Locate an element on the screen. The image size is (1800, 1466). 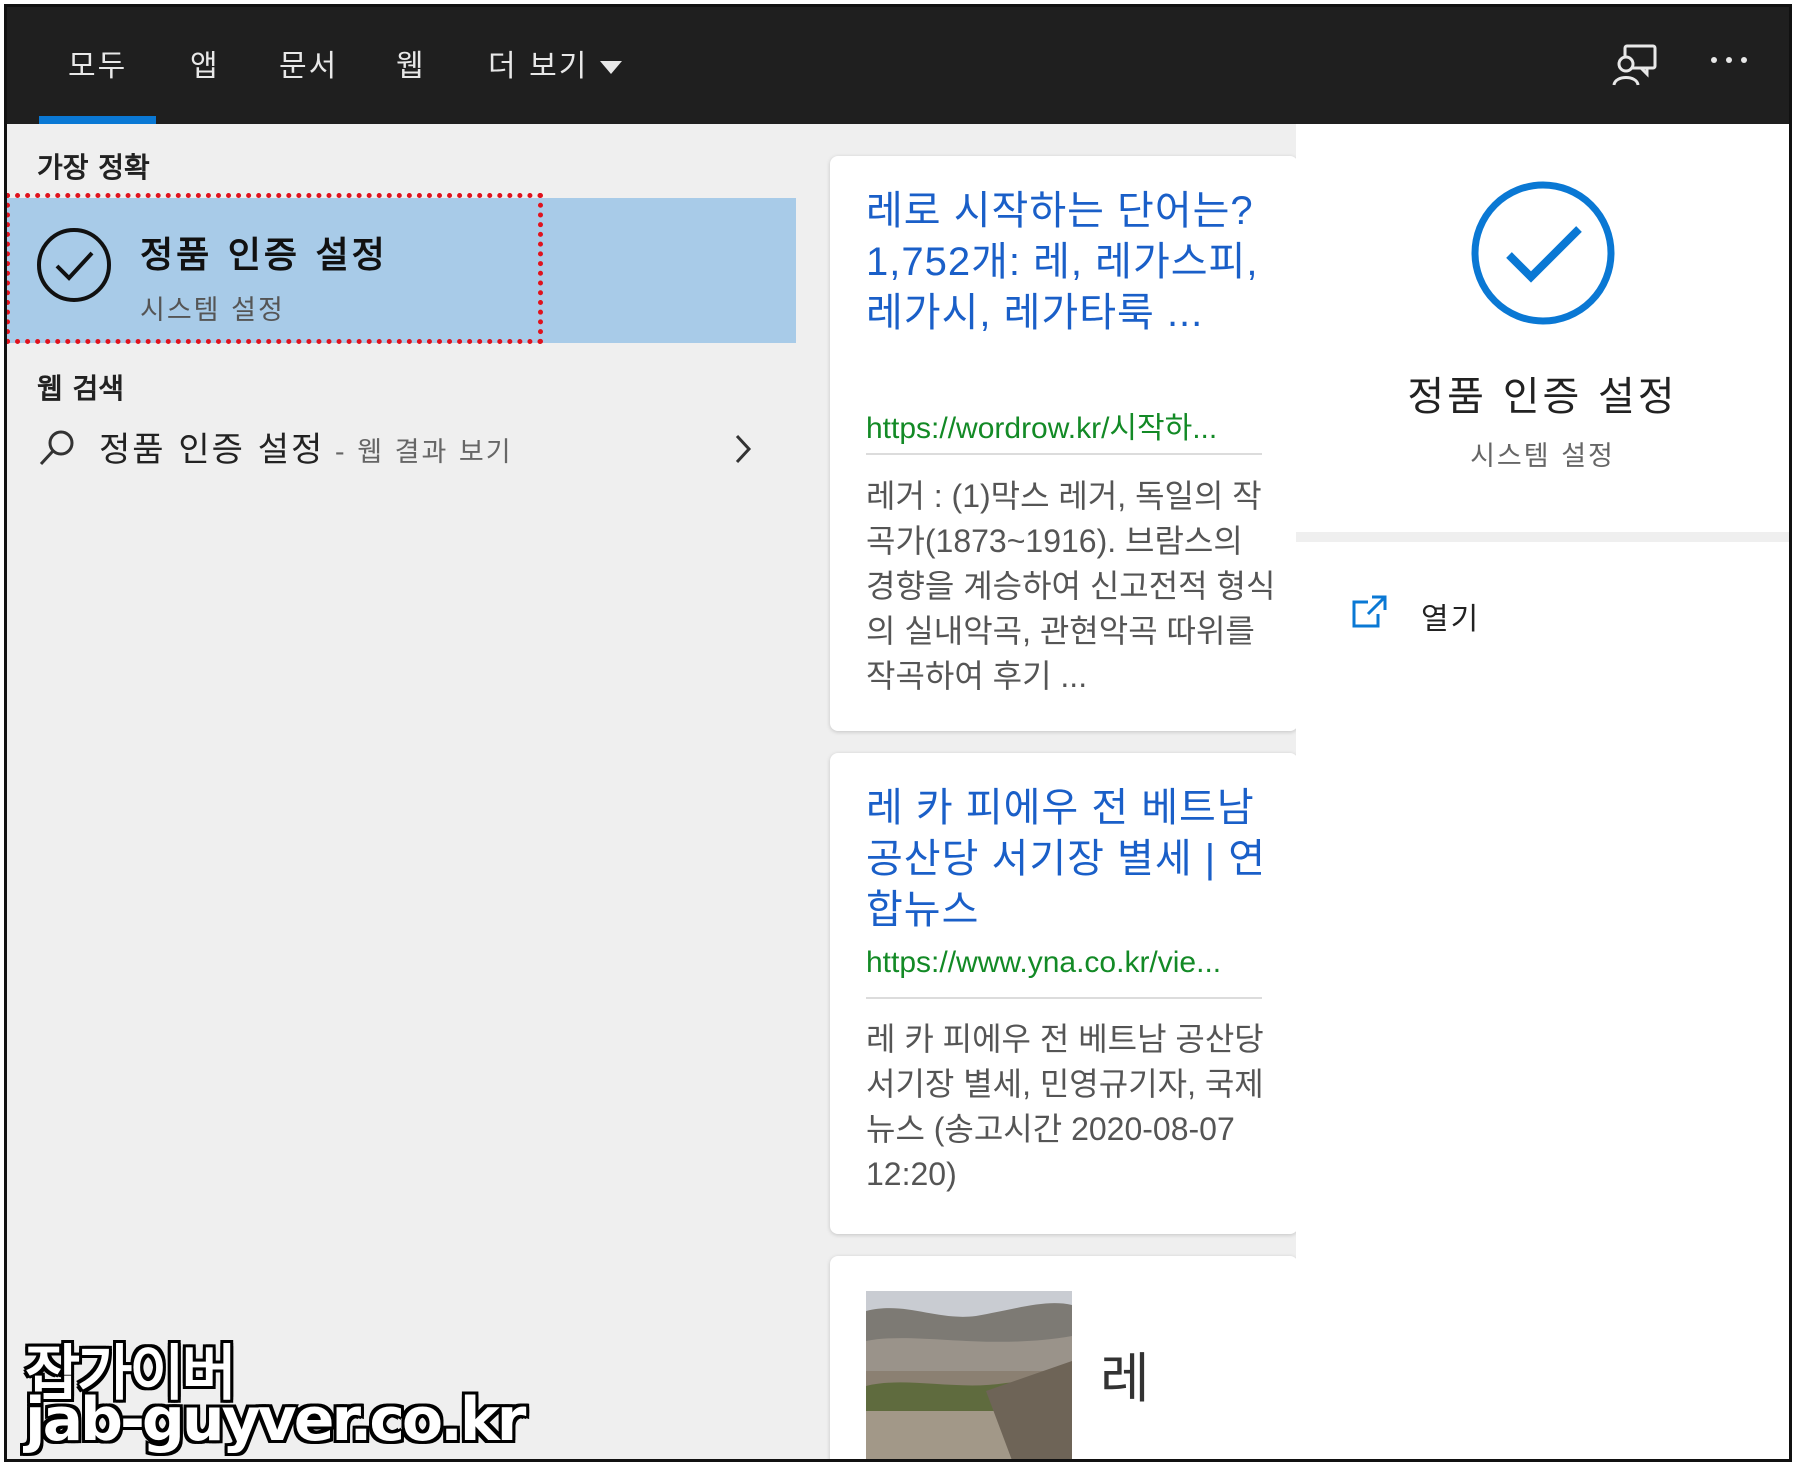
best-match-subtitle: 시스템 설정 is located at coordinates (212, 310).